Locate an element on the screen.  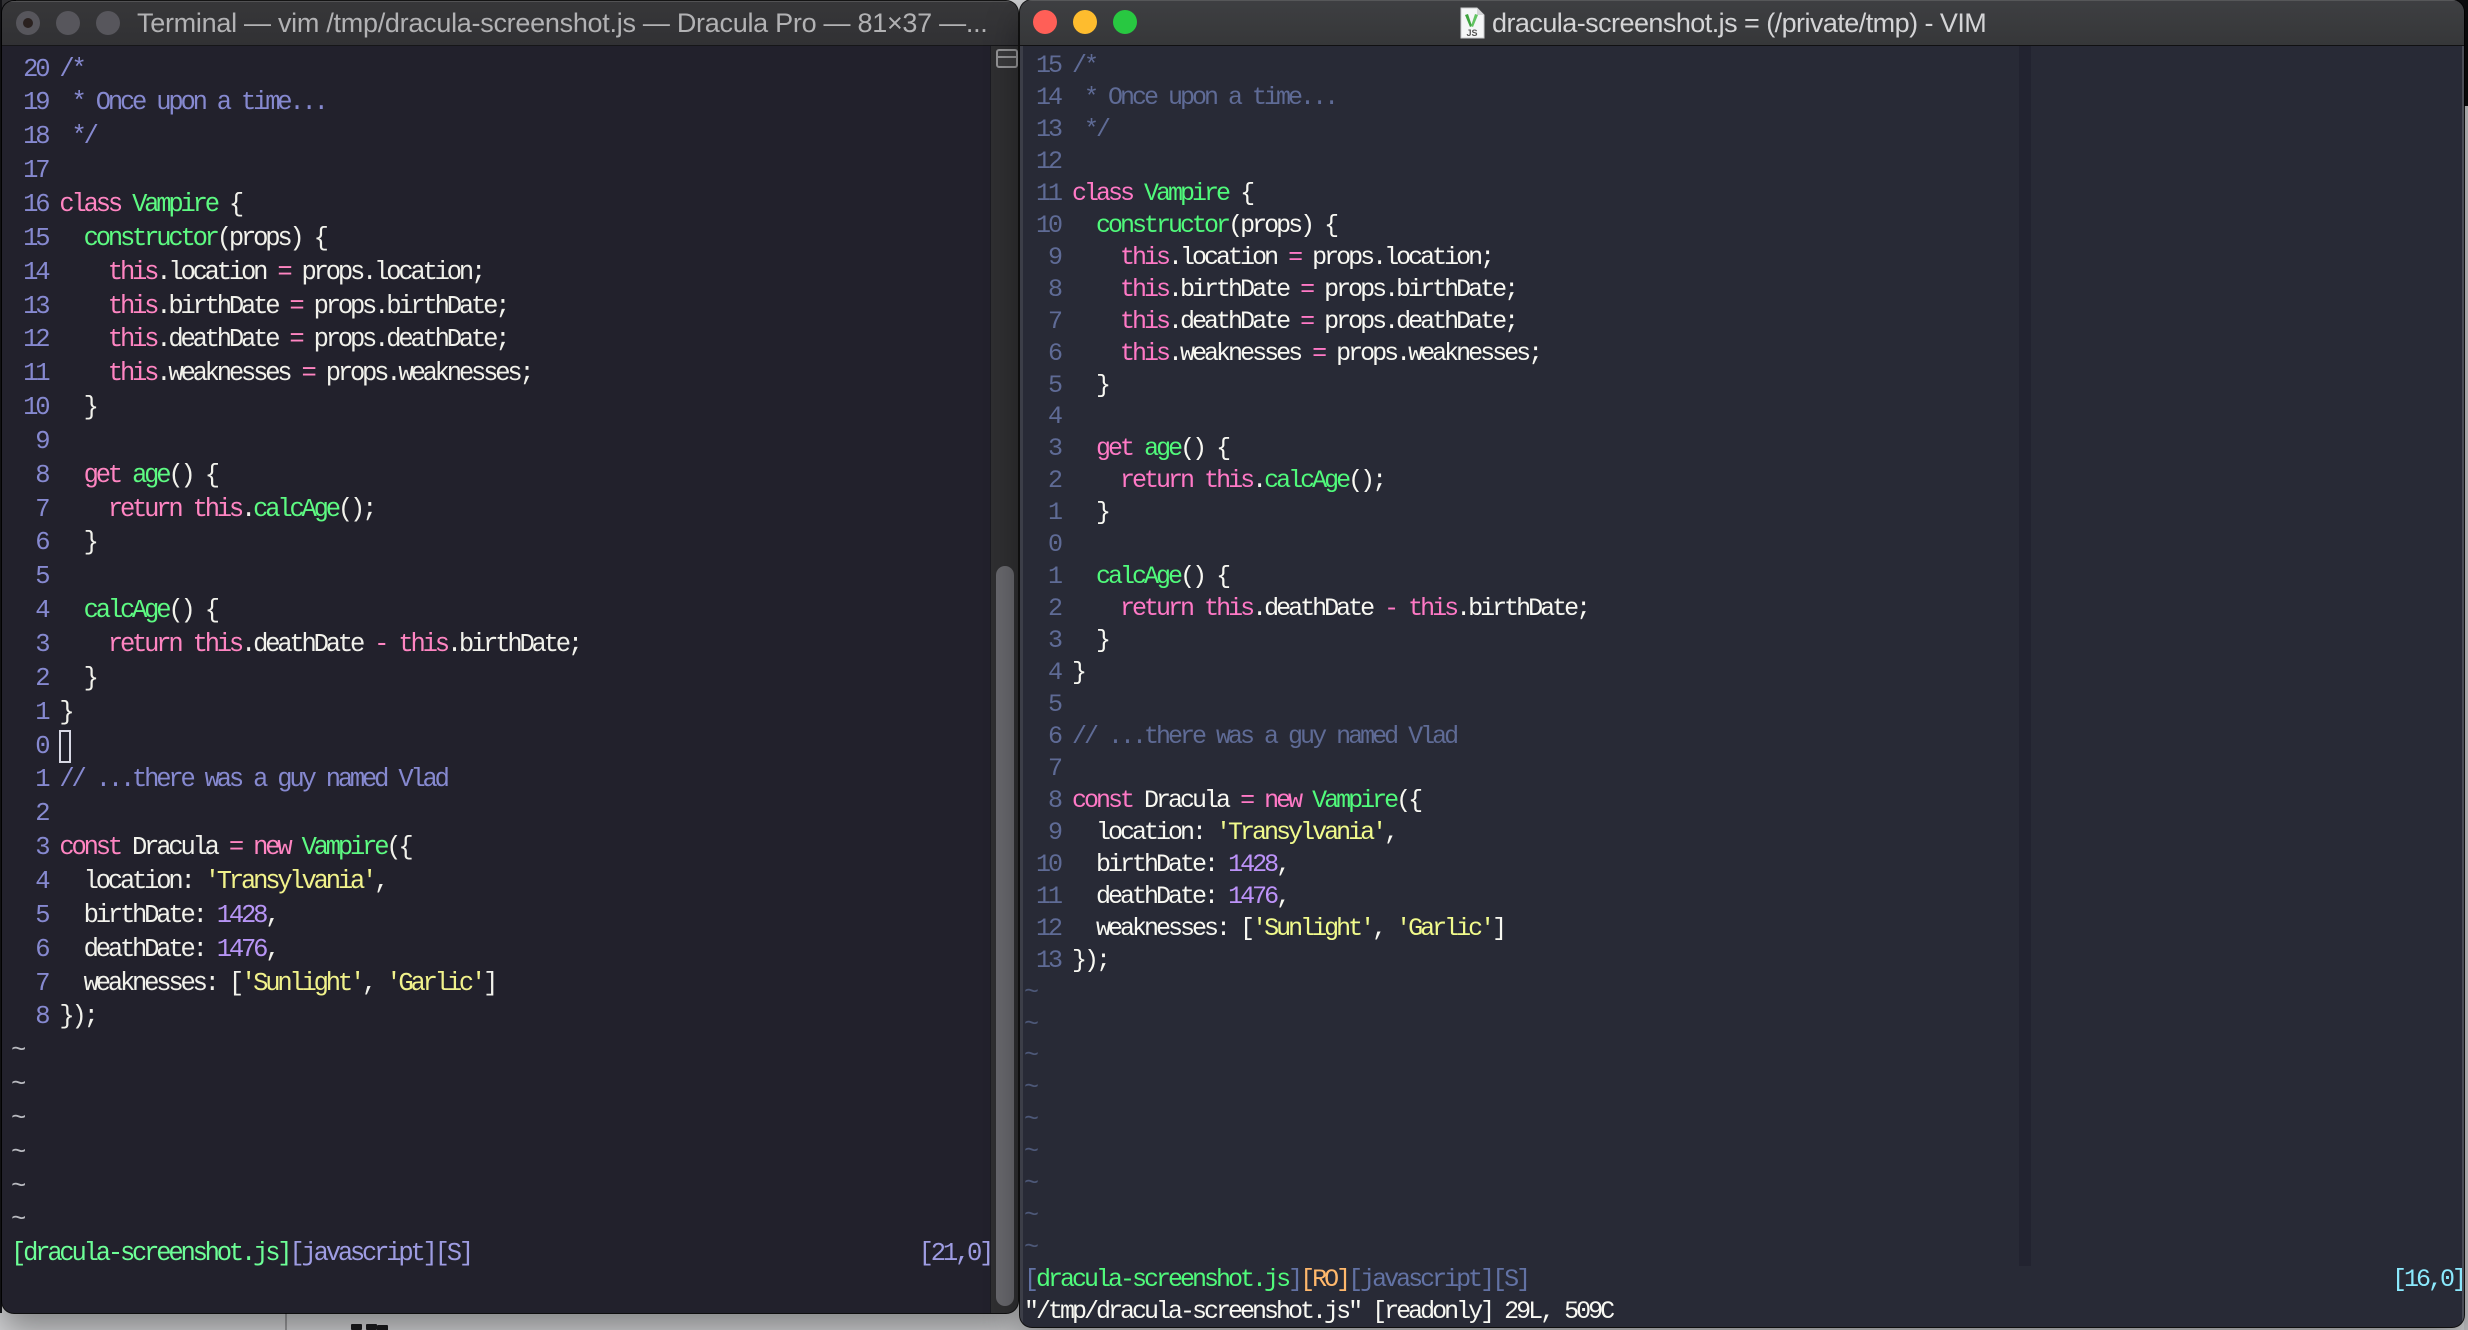
svg-text: JS is located at coordinates (1471, 33).